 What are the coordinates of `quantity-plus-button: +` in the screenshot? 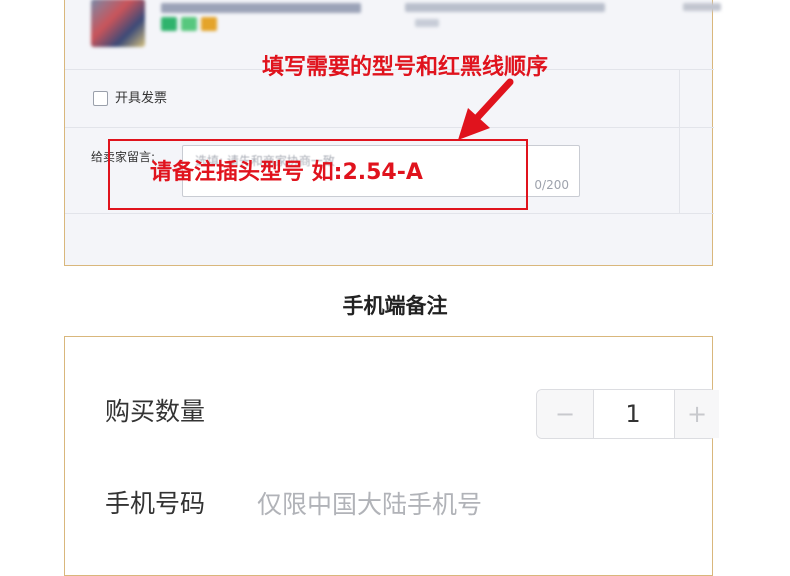 It's located at (696, 414).